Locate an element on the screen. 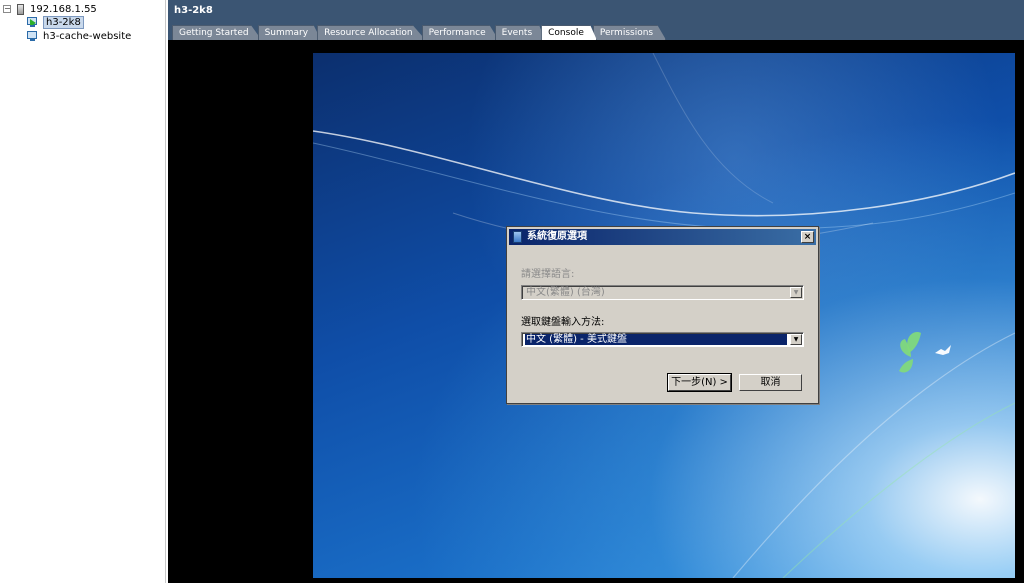 The height and width of the screenshot is (583, 1024). tab-console: Console is located at coordinates (569, 32).